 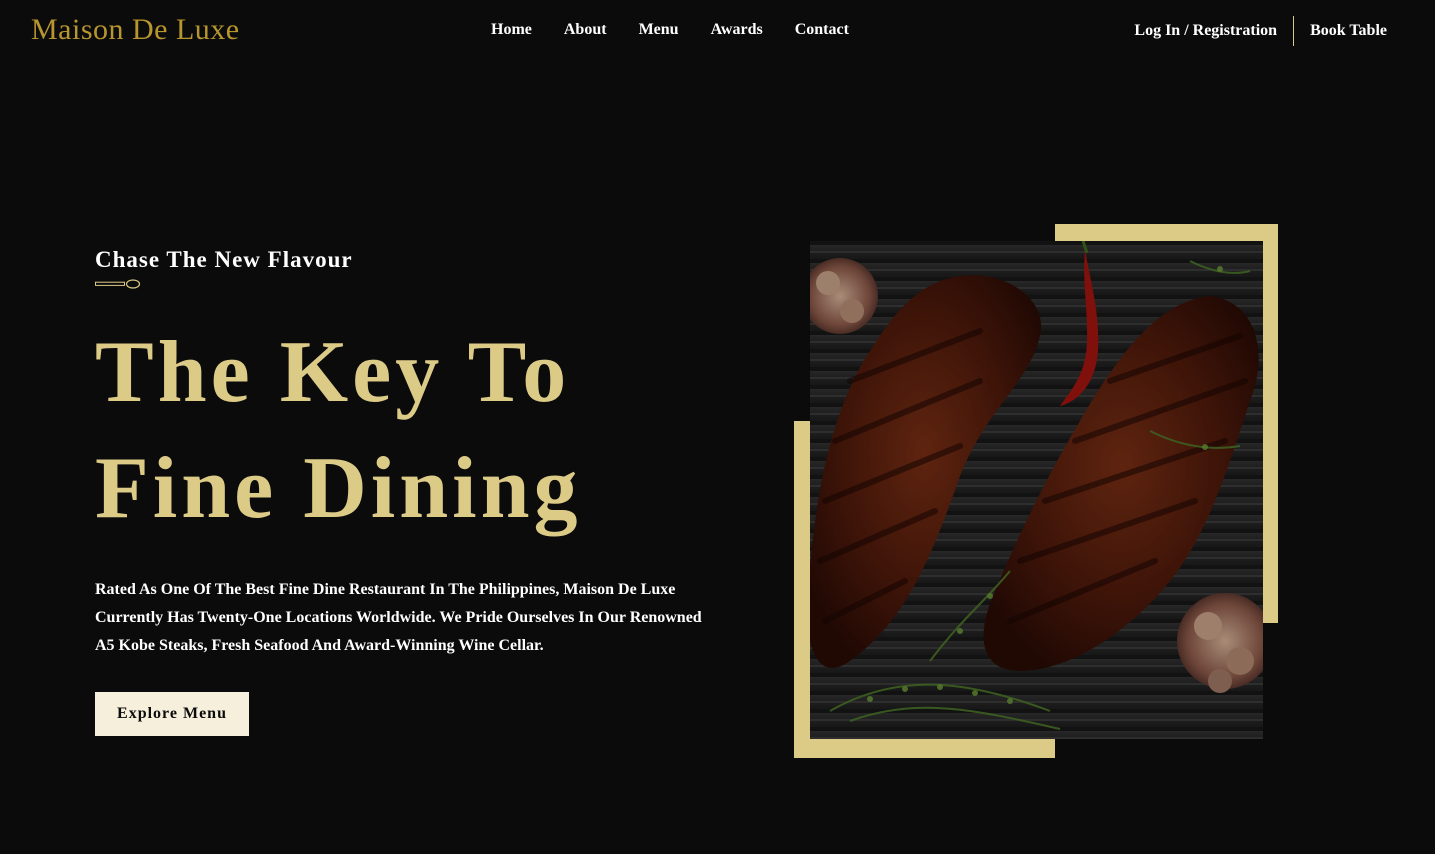 What do you see at coordinates (224, 259) in the screenshot?
I see `hero-subtitle: Chase The New Flavour` at bounding box center [224, 259].